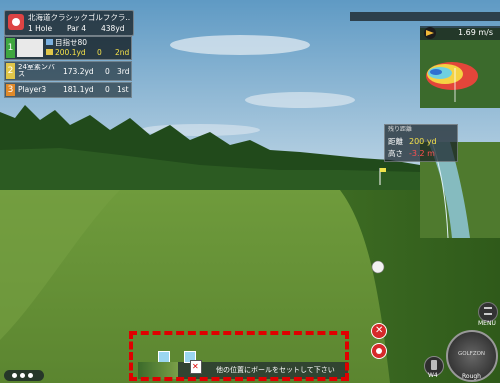 The image size is (500, 383). What do you see at coordinates (70, 52) in the screenshot?
I see `player-yards: 200.1yd` at bounding box center [70, 52].